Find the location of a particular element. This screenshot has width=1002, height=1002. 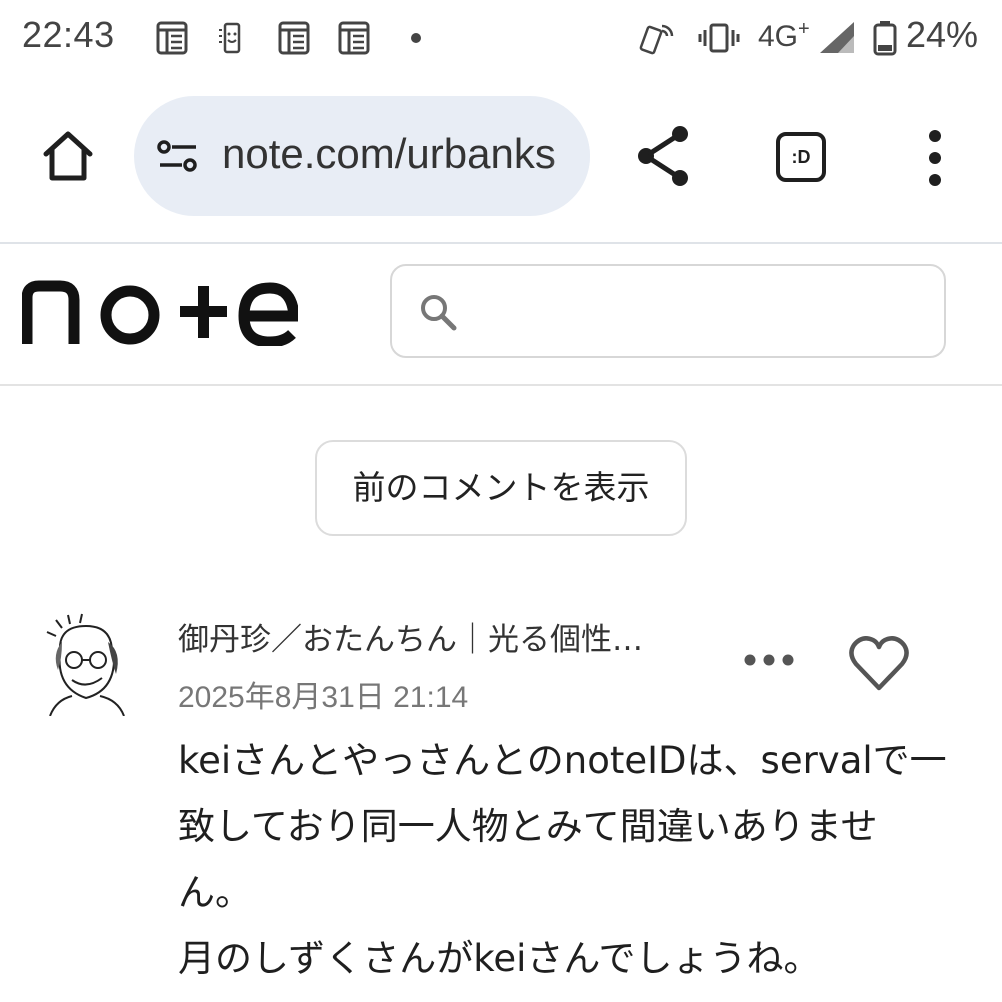

tab-switcher-icon: :D is located at coordinates (801, 157).